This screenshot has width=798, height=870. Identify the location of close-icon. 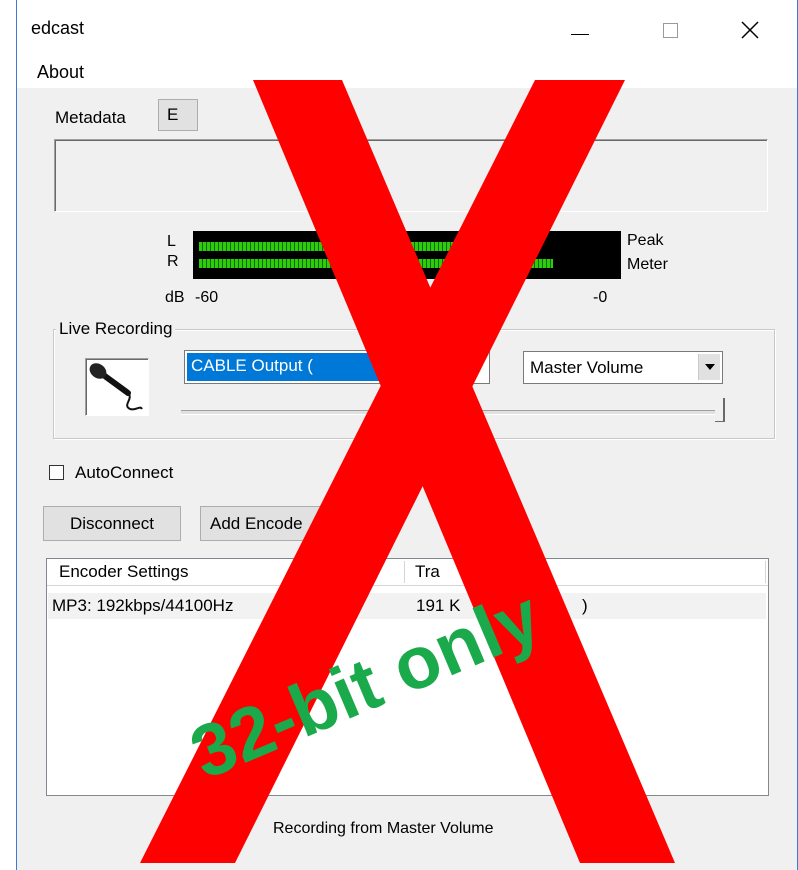
(750, 30).